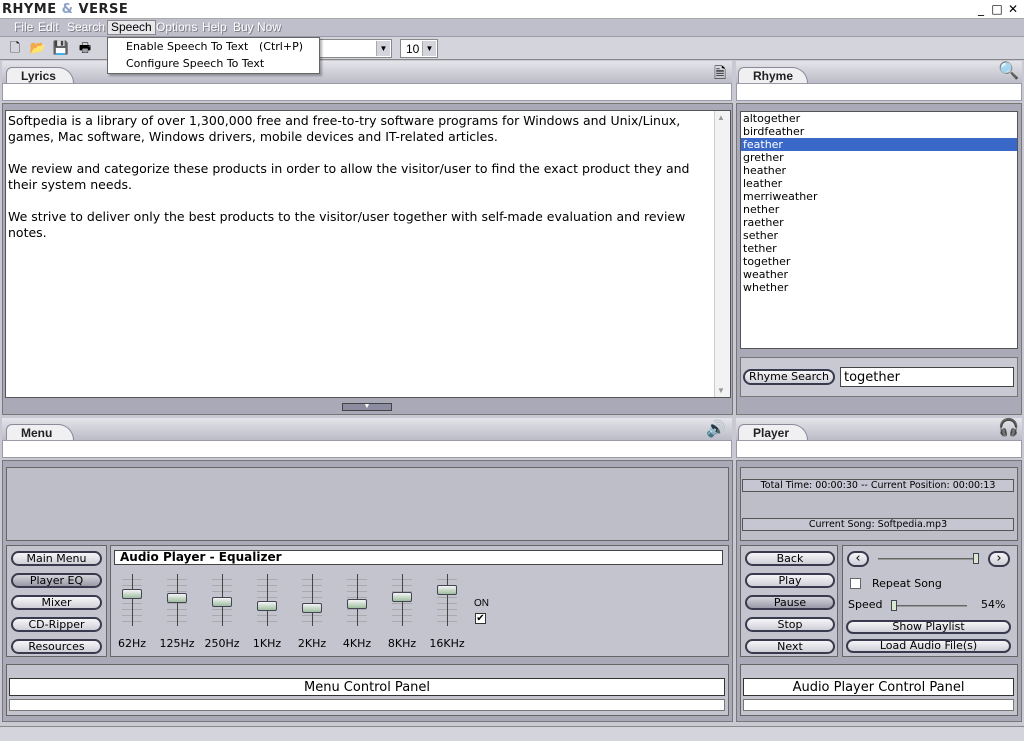 Image resolution: width=1024 pixels, height=741 pixels. Describe the element at coordinates (214, 46) in the screenshot. I see `menu-item-enable-speech: Enable Speech To Text (Ctrl+P)` at that location.